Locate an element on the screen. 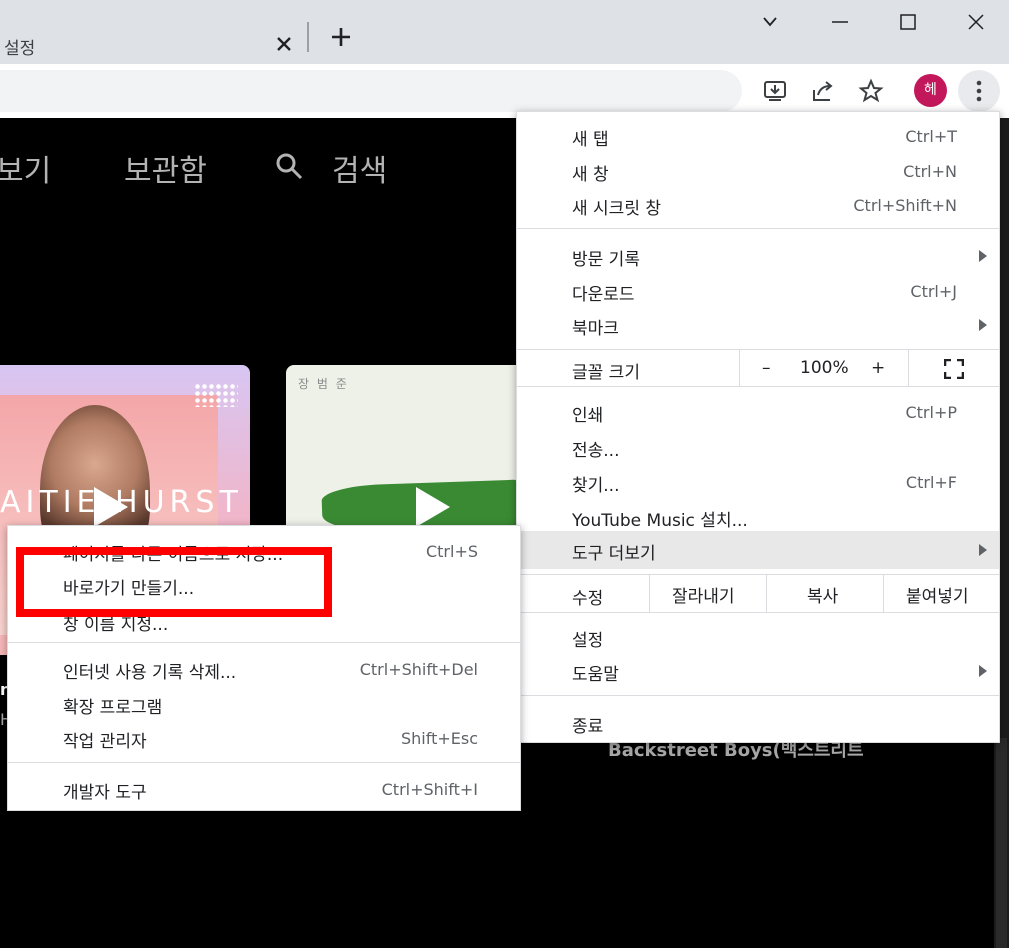 Image resolution: width=1009 pixels, height=948 pixels. menu-item-exit: 종료 is located at coordinates (758, 723).